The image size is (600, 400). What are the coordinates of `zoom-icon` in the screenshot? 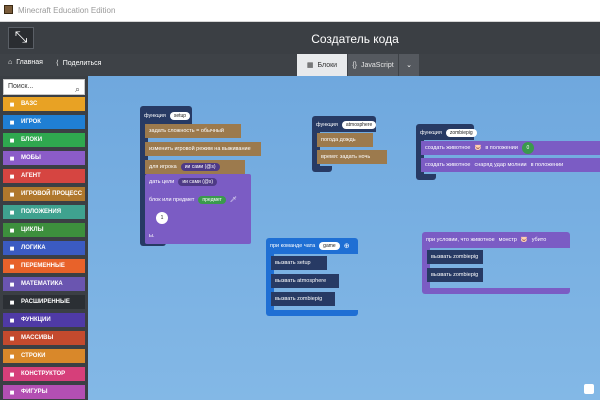 It's located at (589, 389).